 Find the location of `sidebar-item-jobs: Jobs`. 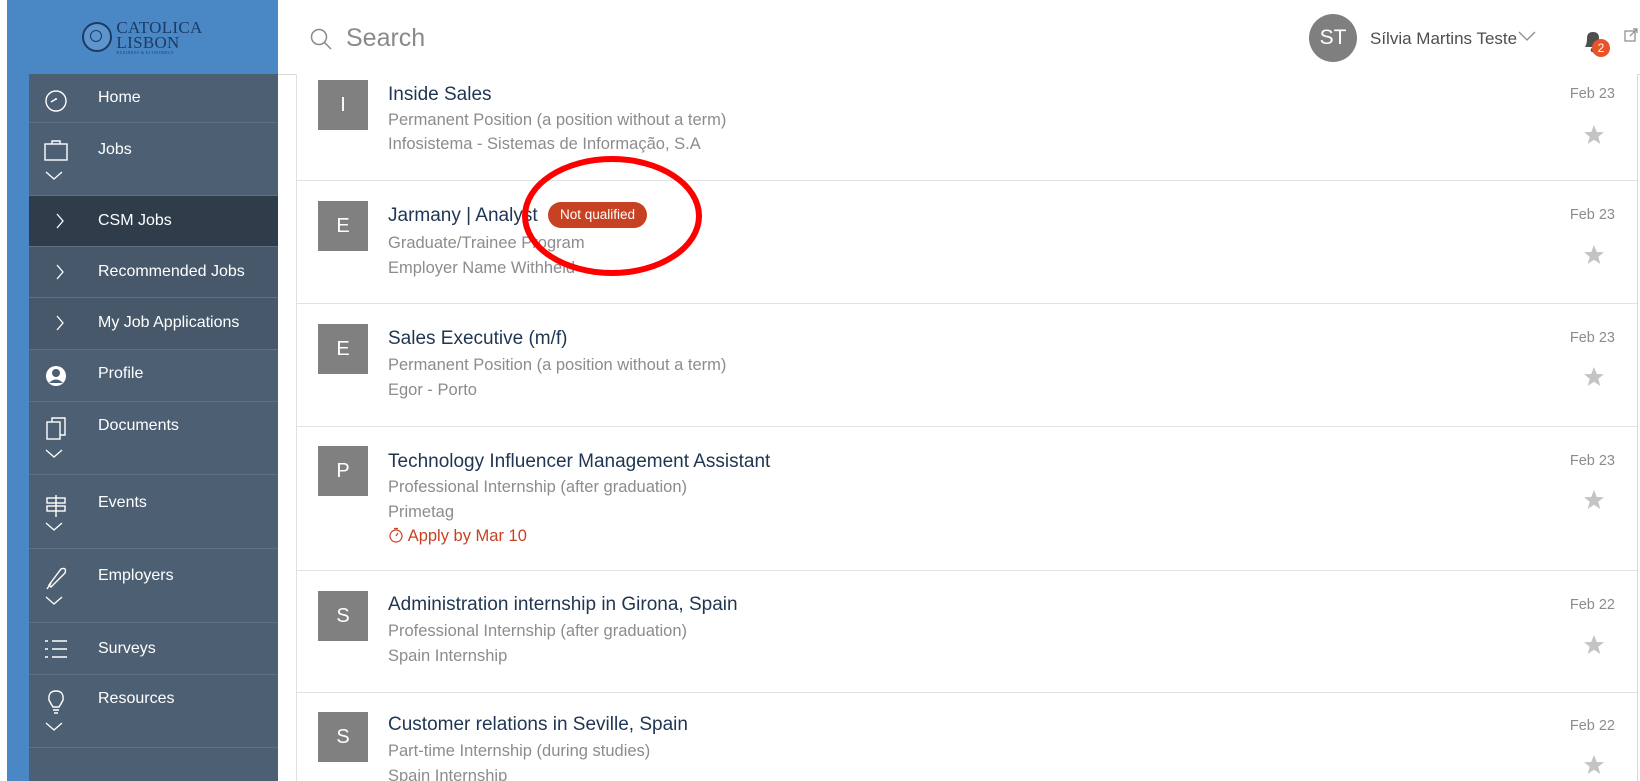

sidebar-item-jobs: Jobs is located at coordinates (153, 159).